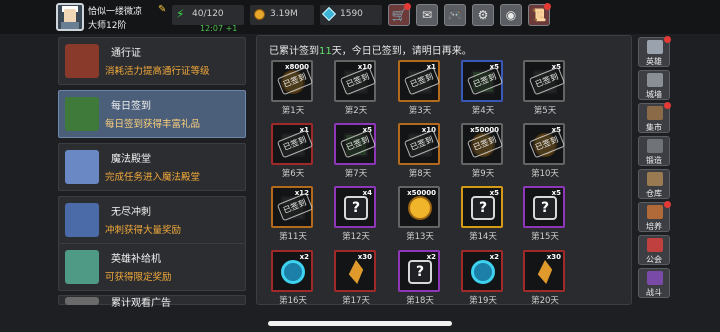  What do you see at coordinates (483, 300) in the screenshot?
I see `day-label: 第19天` at bounding box center [483, 300].